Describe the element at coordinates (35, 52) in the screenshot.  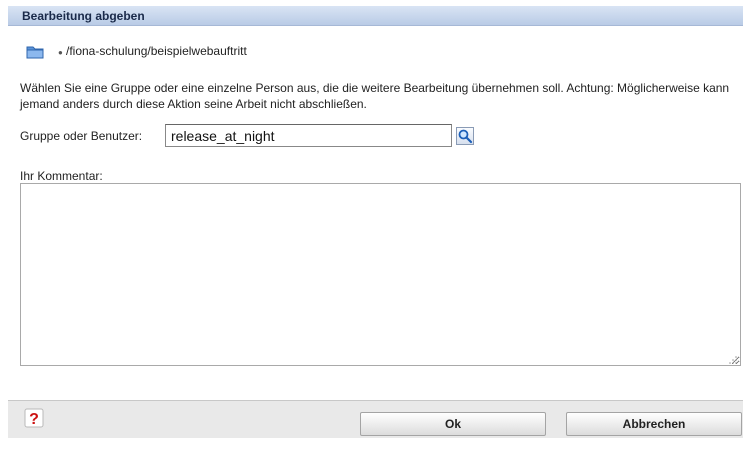
I see `folder-icon` at that location.